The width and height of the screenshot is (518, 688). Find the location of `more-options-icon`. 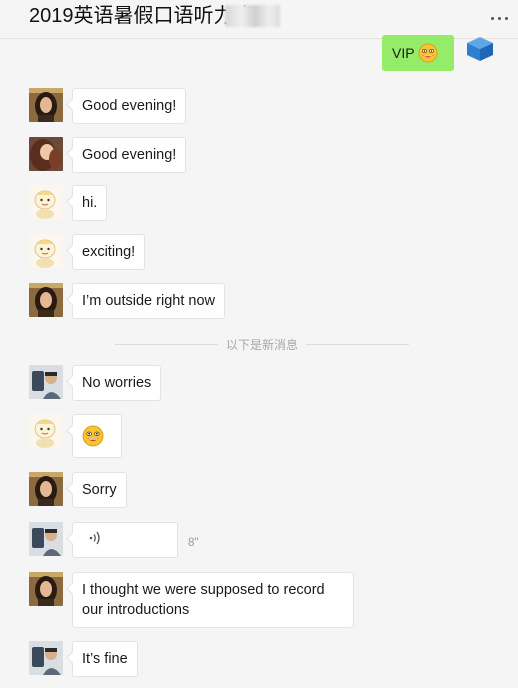

more-options-icon is located at coordinates (499, 18).